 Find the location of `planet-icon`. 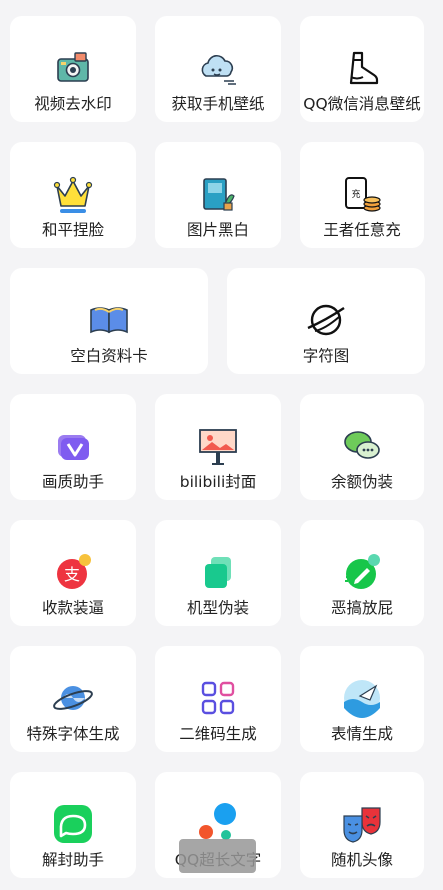

planet-icon is located at coordinates (326, 320).